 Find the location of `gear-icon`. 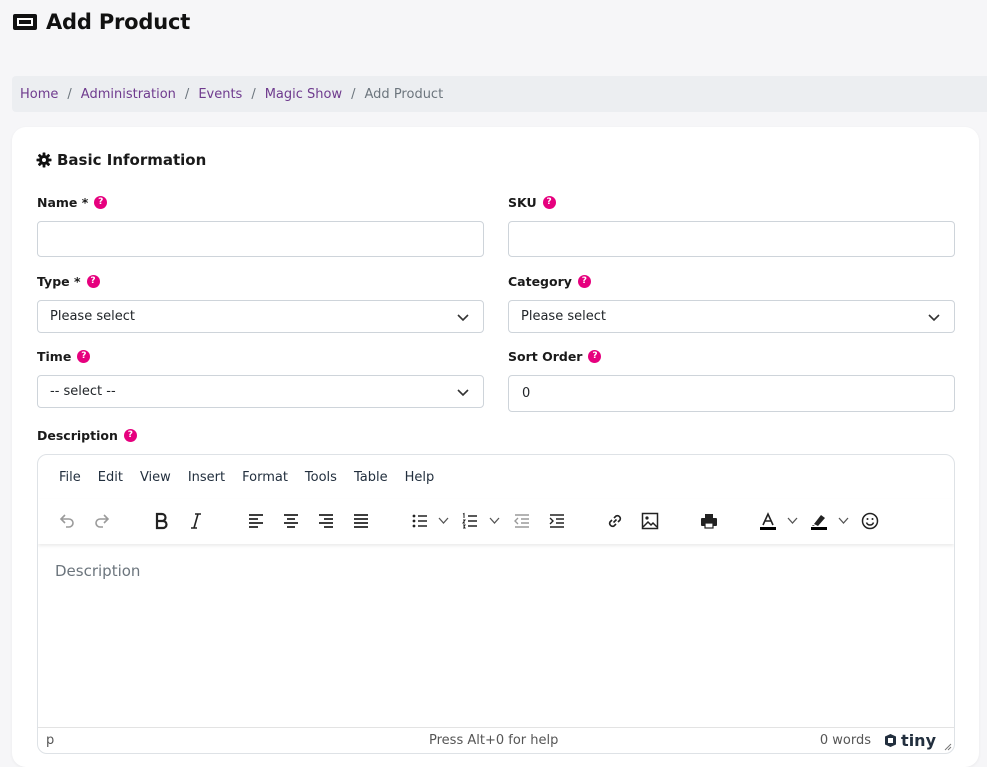

gear-icon is located at coordinates (44, 160).